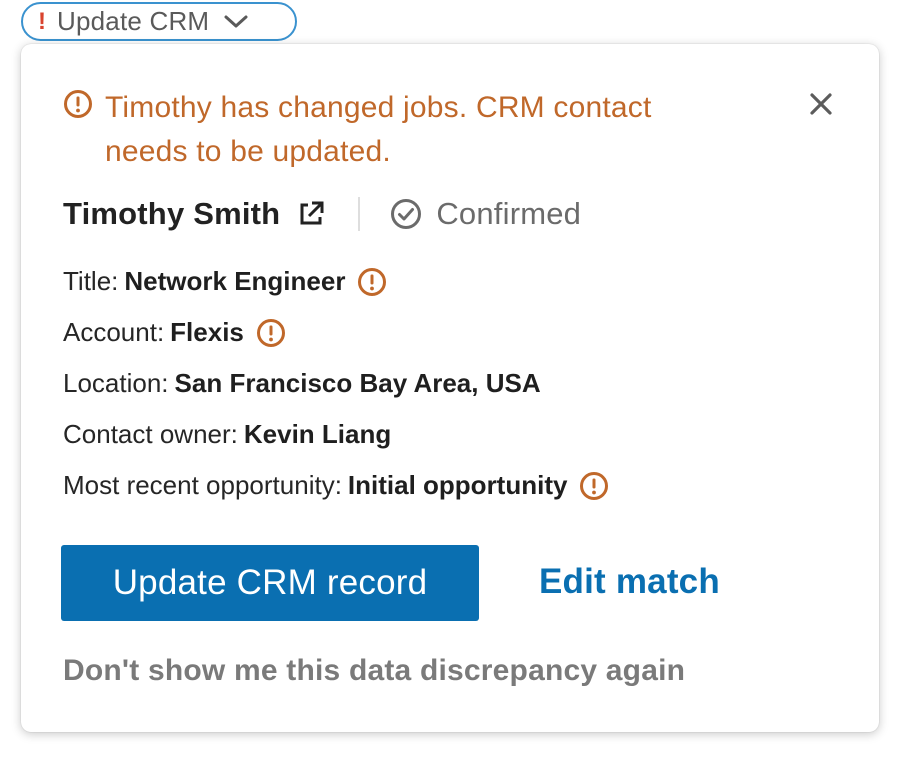 The width and height of the screenshot is (900, 768). What do you see at coordinates (236, 22) in the screenshot?
I see `chevron-down-icon` at bounding box center [236, 22].